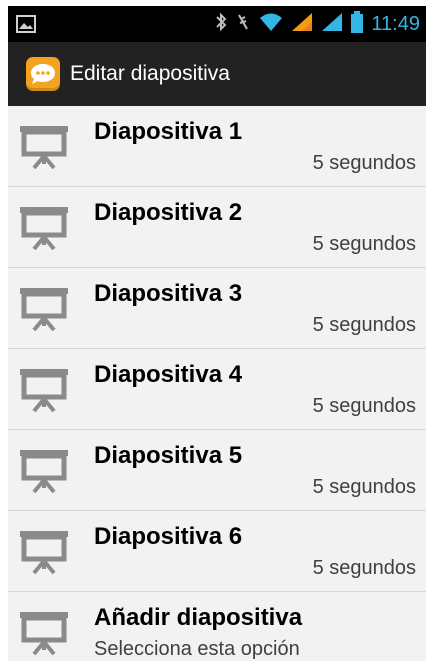 The height and width of the screenshot is (665, 432). I want to click on status-bar: 11:49, so click(217, 24).